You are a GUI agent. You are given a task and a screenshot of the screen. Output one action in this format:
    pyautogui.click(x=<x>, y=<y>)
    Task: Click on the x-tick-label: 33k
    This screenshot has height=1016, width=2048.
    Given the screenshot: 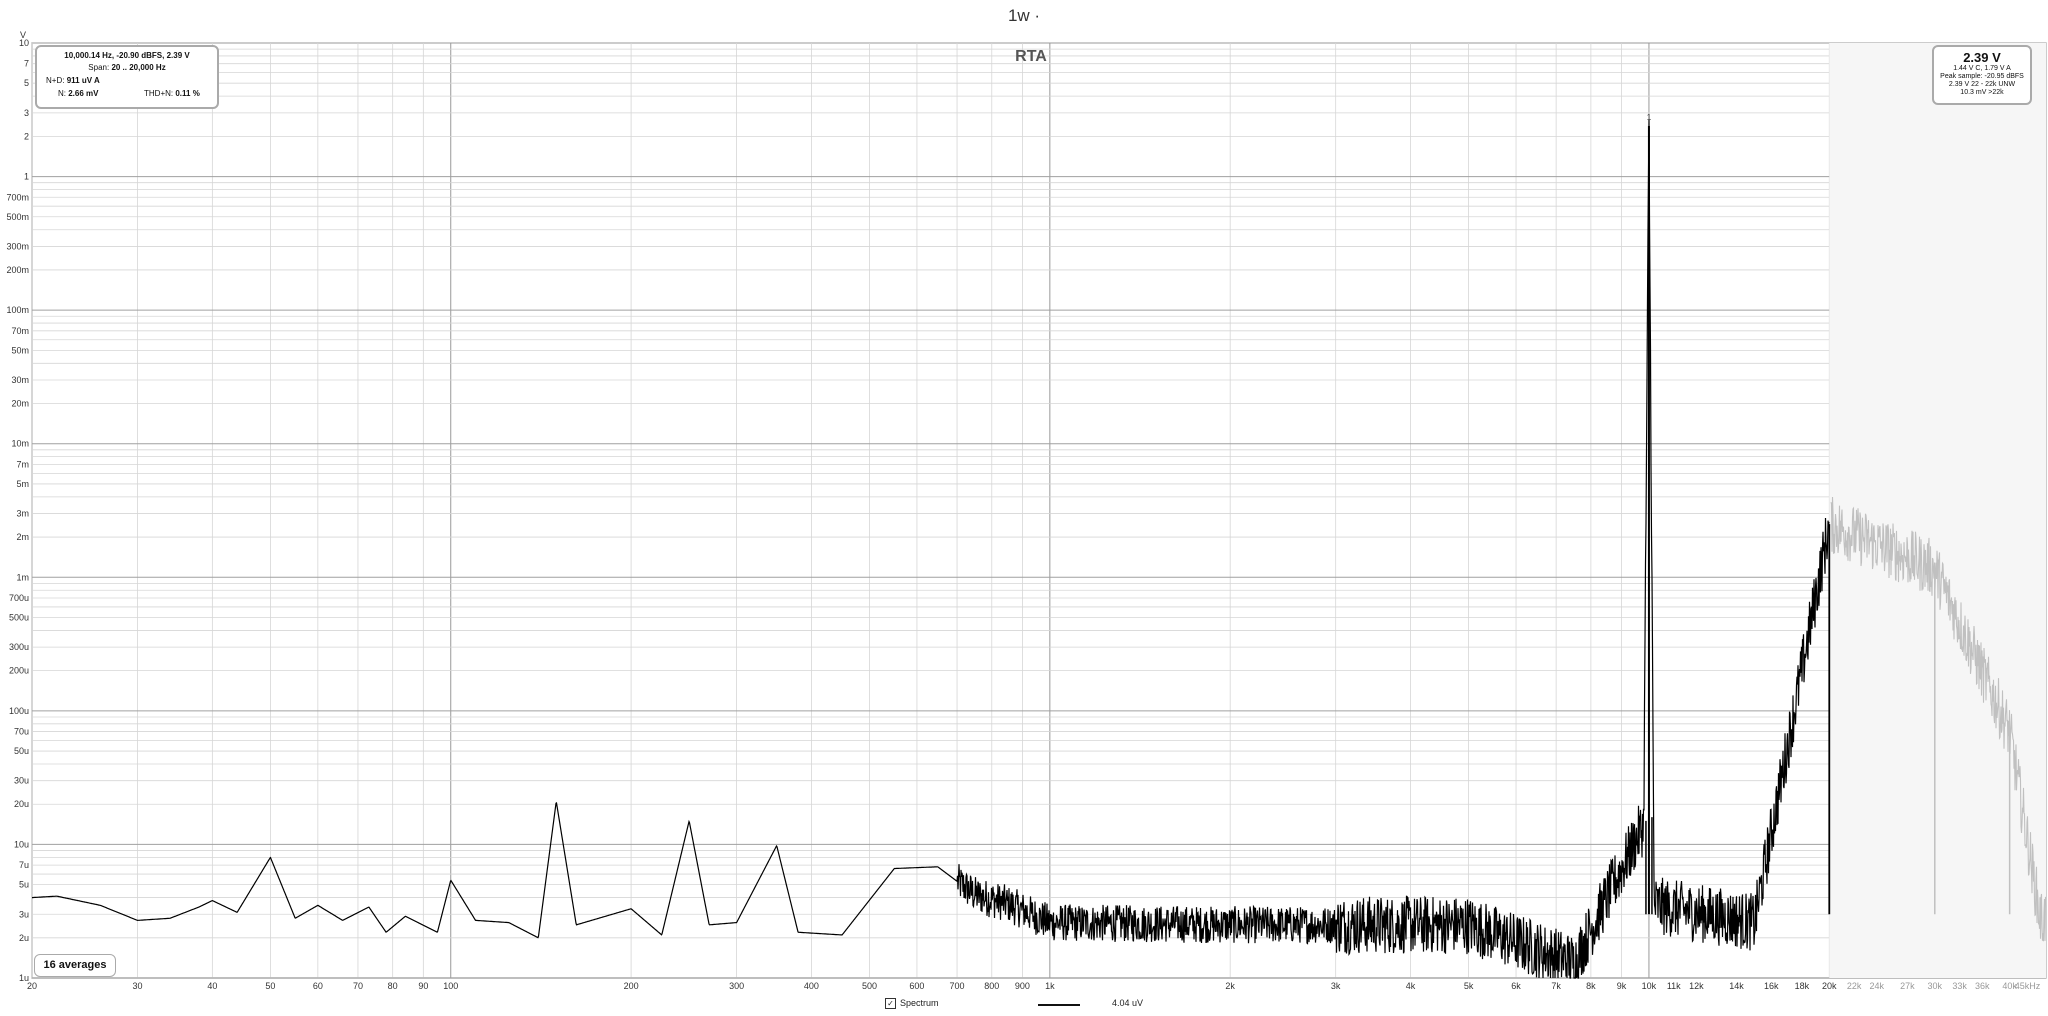 What is the action you would take?
    pyautogui.click(x=1959, y=986)
    